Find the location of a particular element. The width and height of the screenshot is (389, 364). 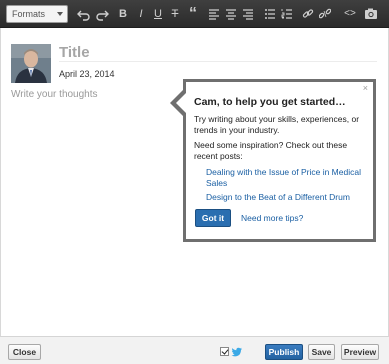

code-icon: <> is located at coordinates (350, 14).